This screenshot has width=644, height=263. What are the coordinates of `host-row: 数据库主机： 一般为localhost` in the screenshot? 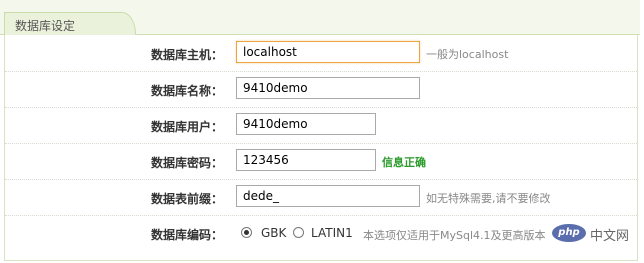 It's located at (321, 53).